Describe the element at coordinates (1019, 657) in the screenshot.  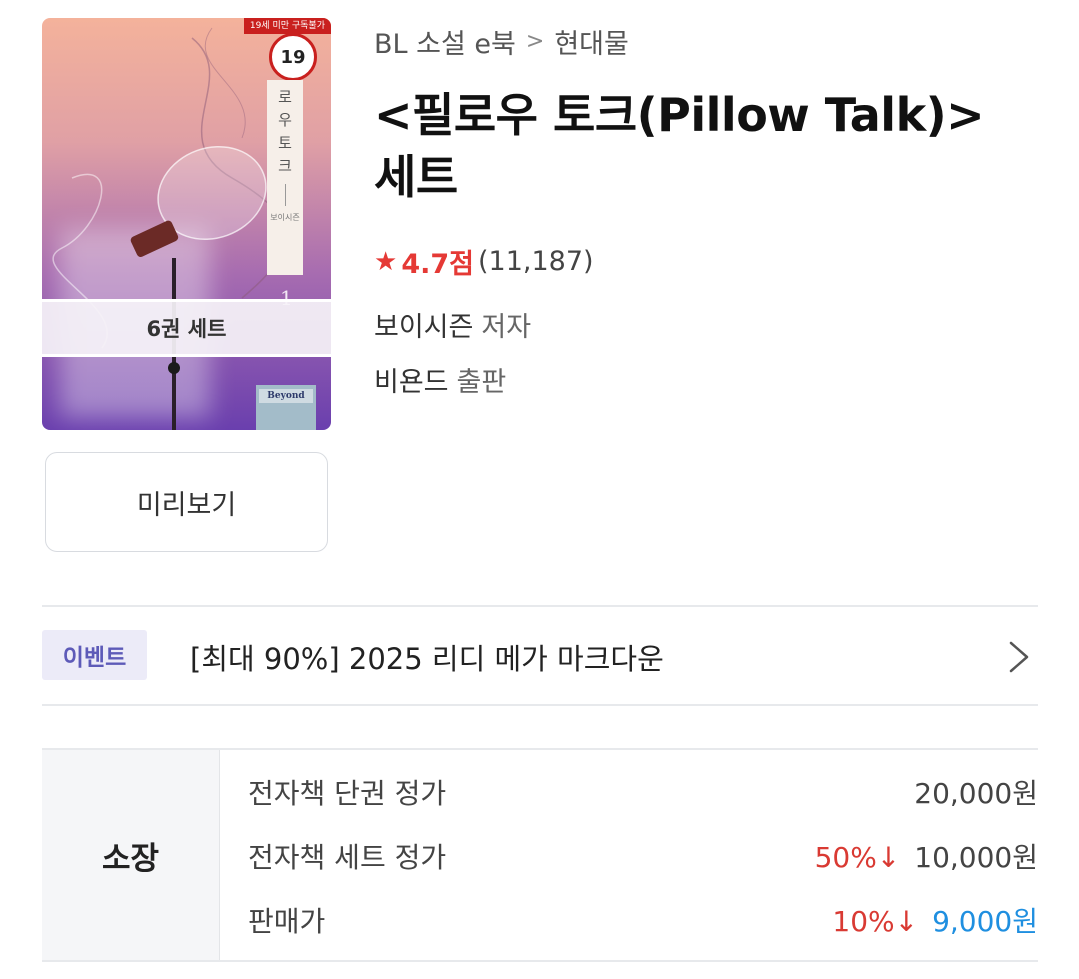
I see `chevron-right-icon` at that location.